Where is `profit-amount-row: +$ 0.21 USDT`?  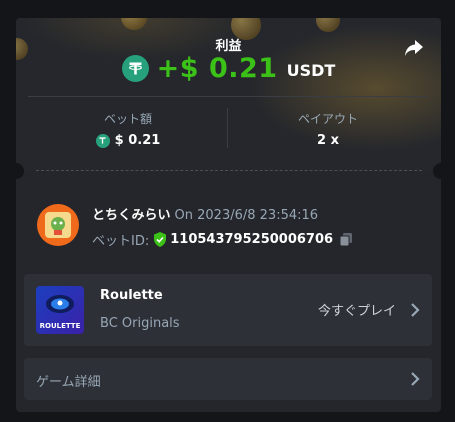
profit-amount-row: +$ 0.21 USDT is located at coordinates (228, 68).